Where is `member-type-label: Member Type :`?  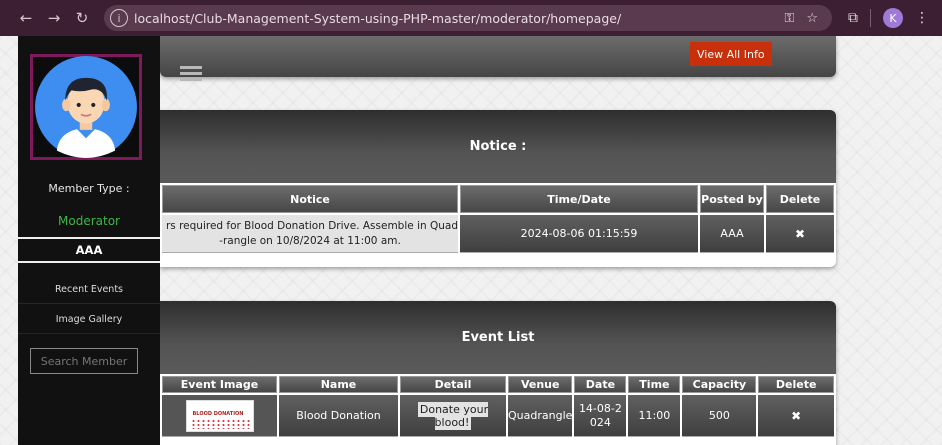
member-type-label: Member Type : is located at coordinates (89, 188).